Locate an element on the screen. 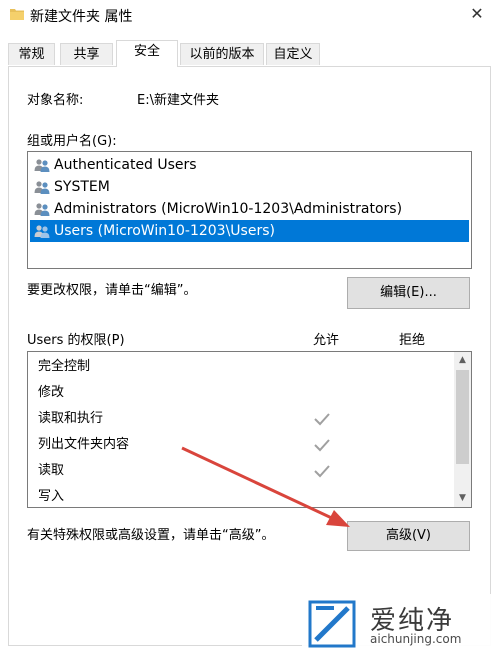 The width and height of the screenshot is (500, 654). list-item: Authenticated Users is located at coordinates (113, 165).